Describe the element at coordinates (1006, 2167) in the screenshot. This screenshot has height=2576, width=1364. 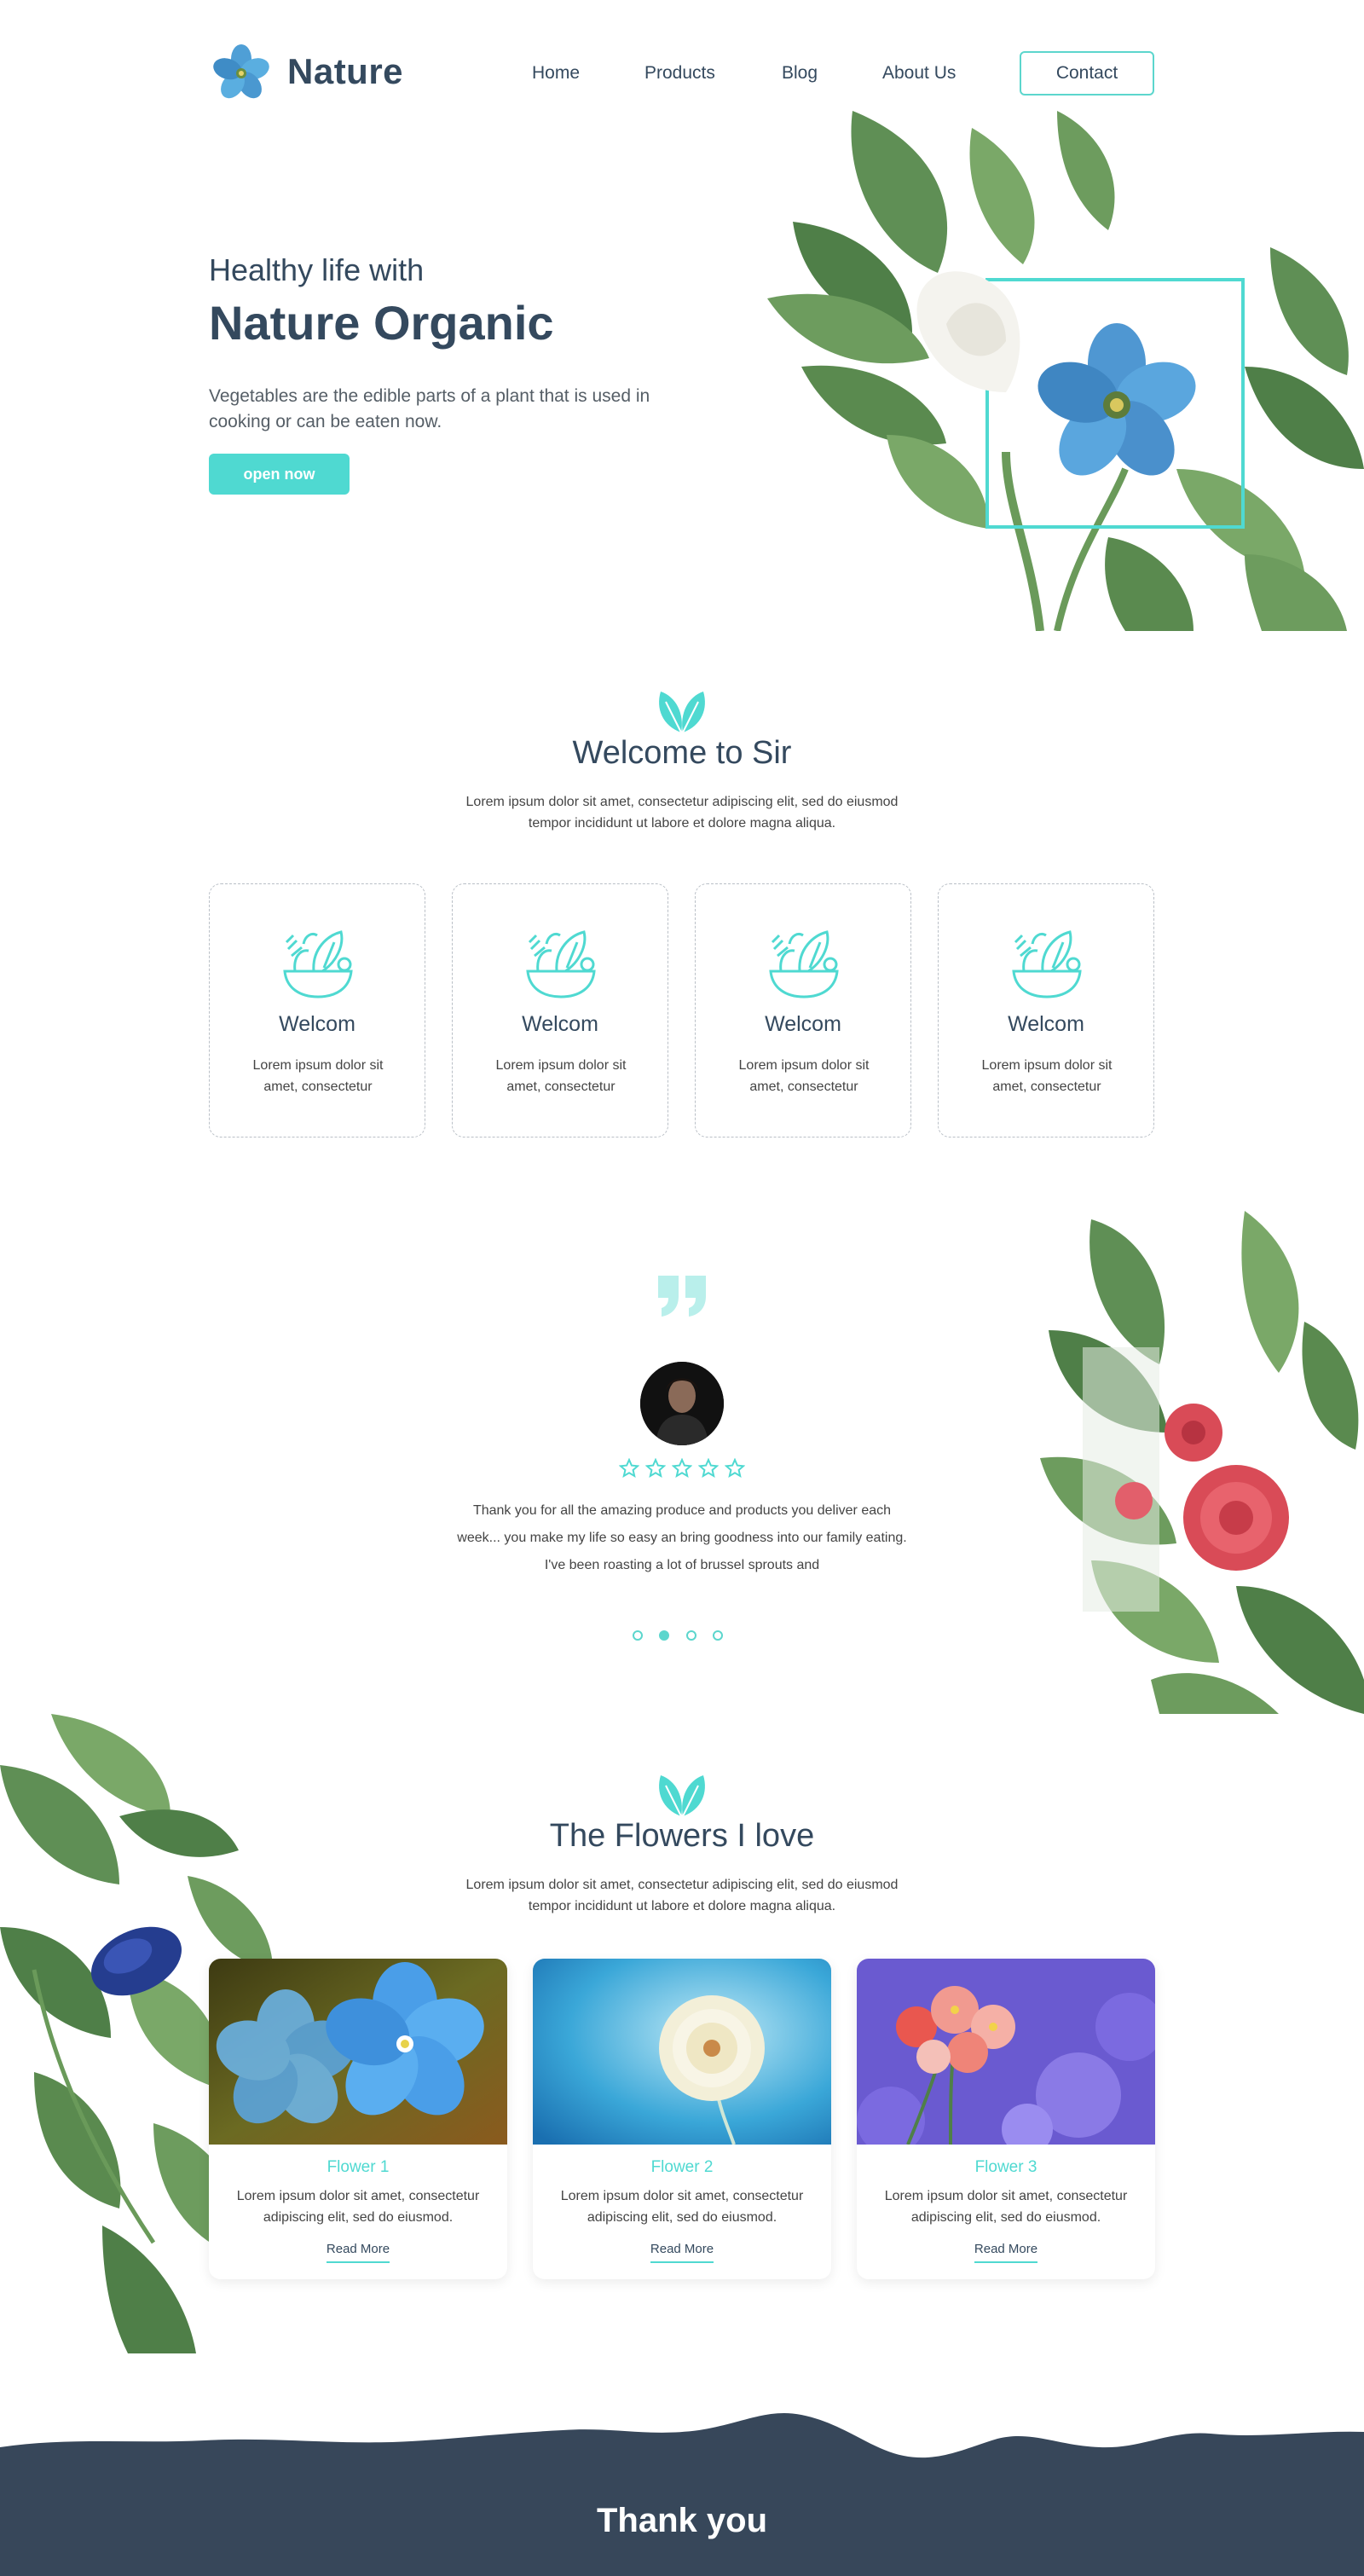
I see `flower-title: Flower 3` at that location.